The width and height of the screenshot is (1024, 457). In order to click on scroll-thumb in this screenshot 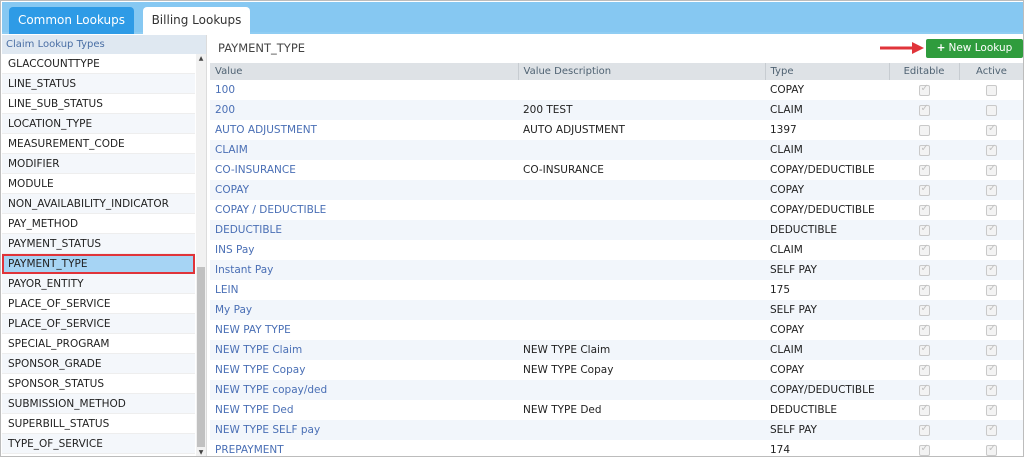, I will do `click(201, 357)`.